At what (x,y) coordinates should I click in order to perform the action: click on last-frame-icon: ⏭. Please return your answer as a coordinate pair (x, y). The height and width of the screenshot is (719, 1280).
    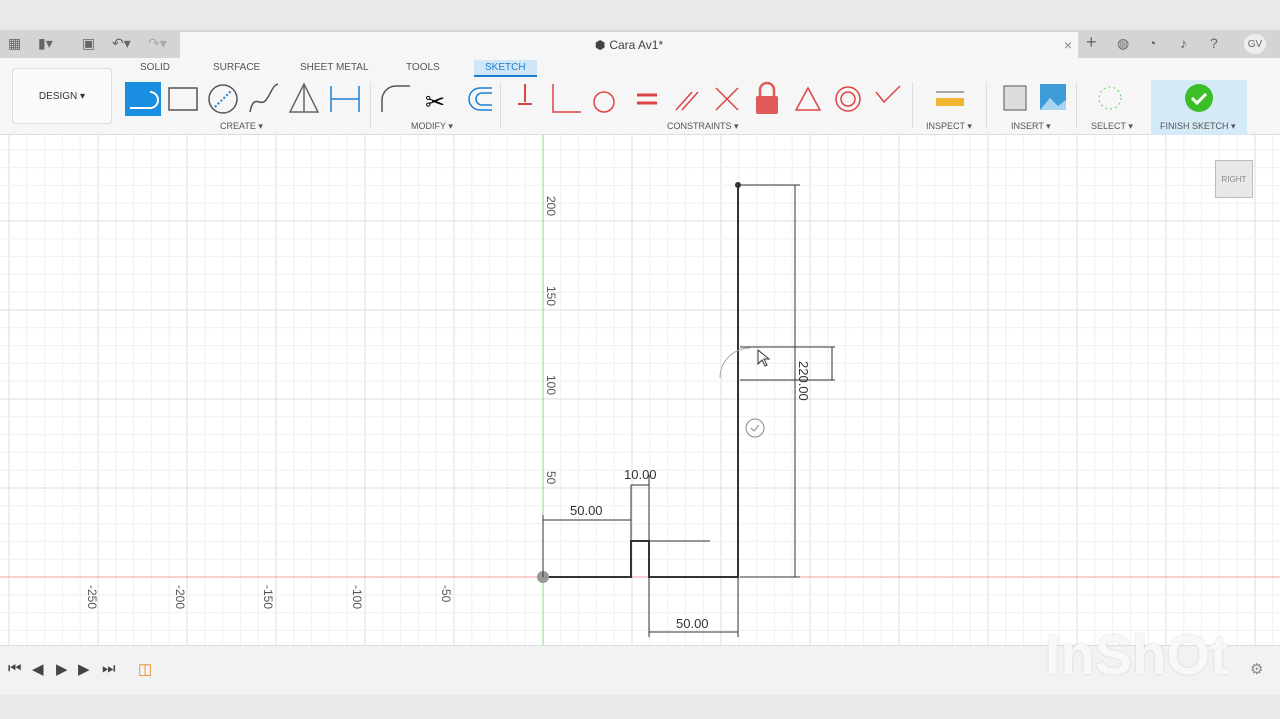
    Looking at the image, I should click on (109, 668).